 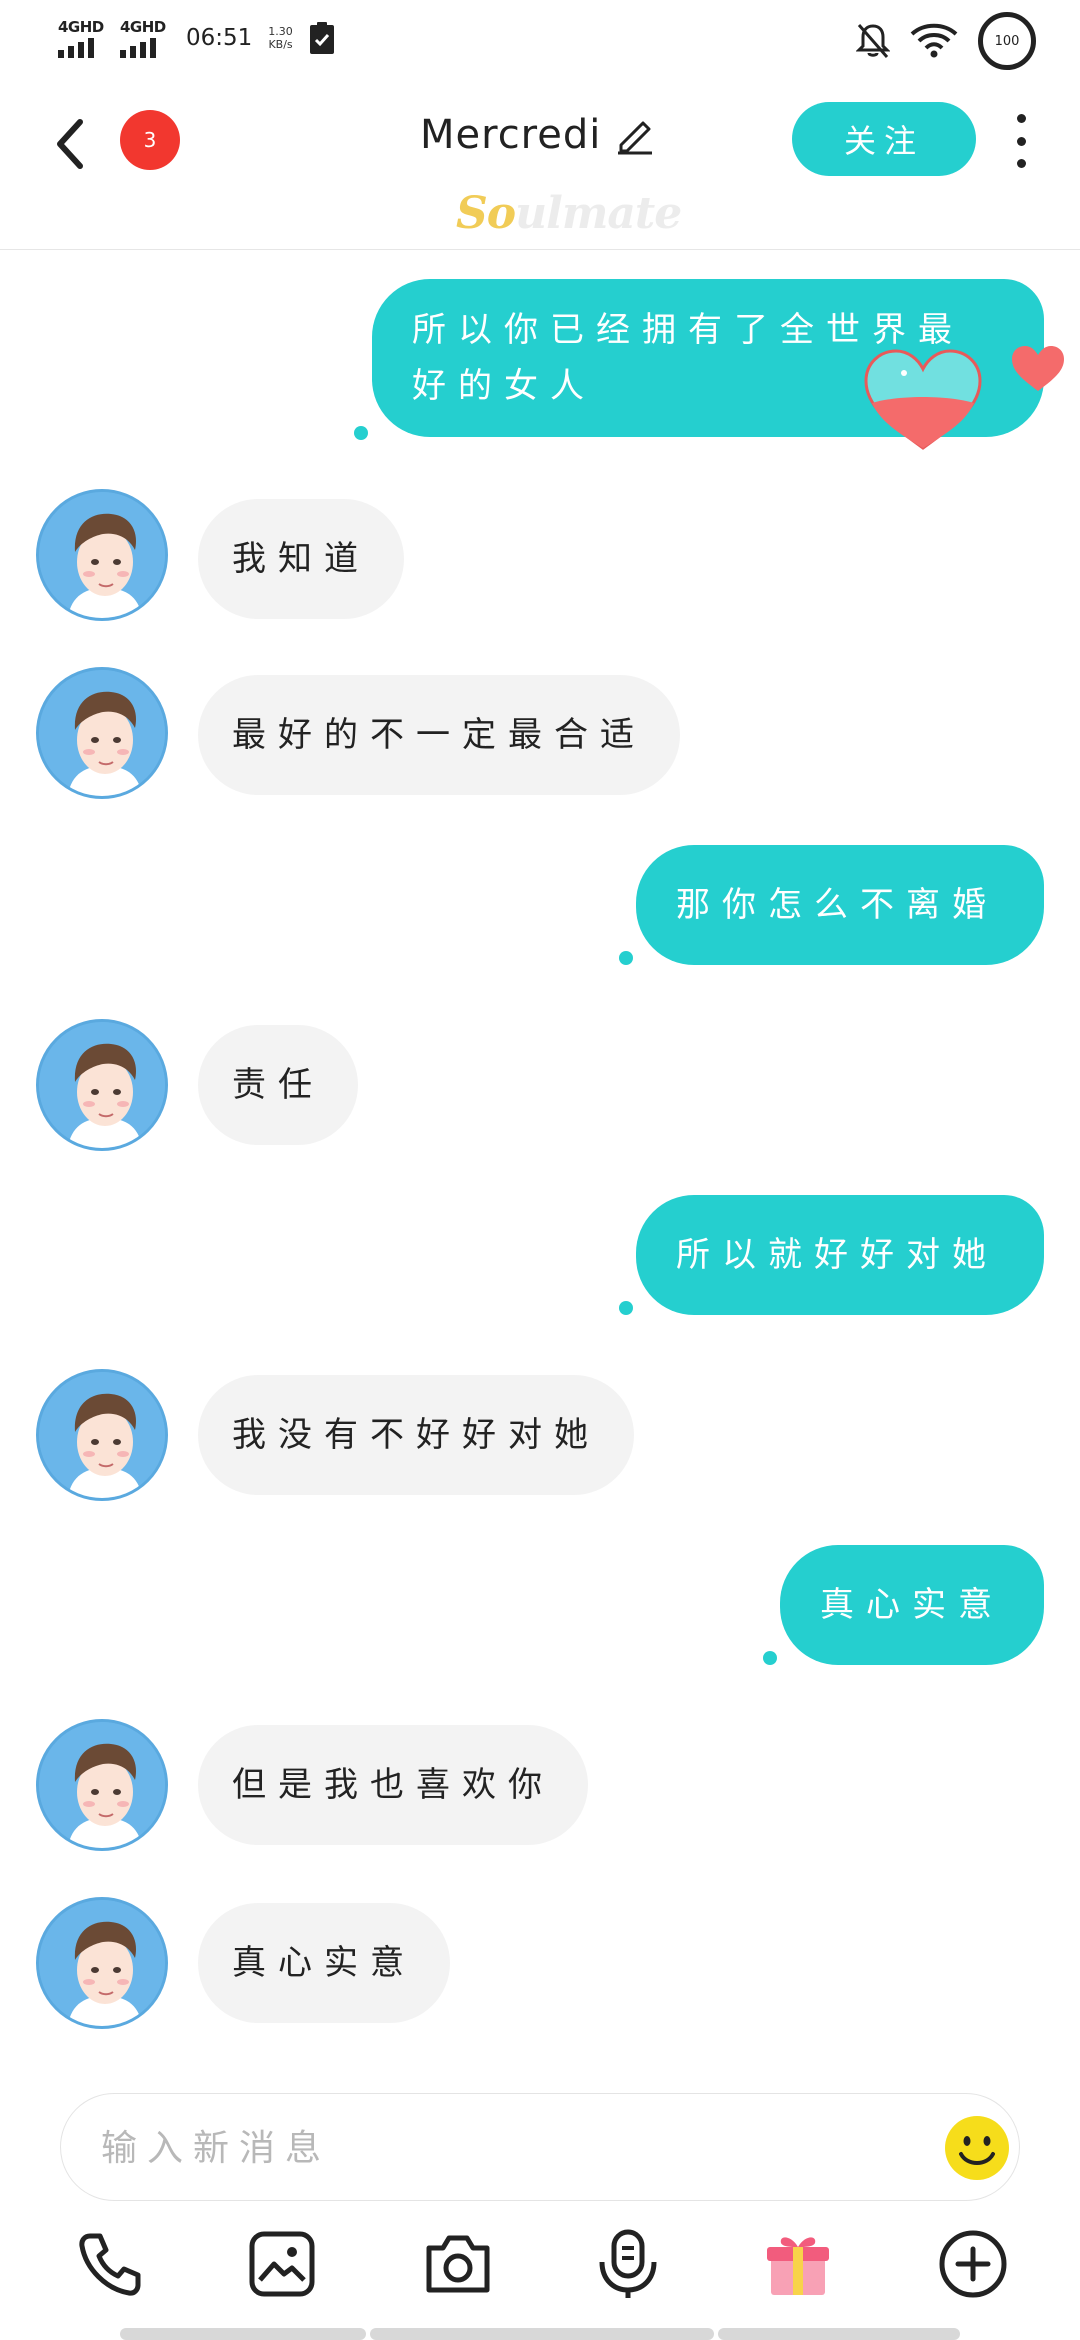 I want to click on message-input, so click(x=501, y=2148).